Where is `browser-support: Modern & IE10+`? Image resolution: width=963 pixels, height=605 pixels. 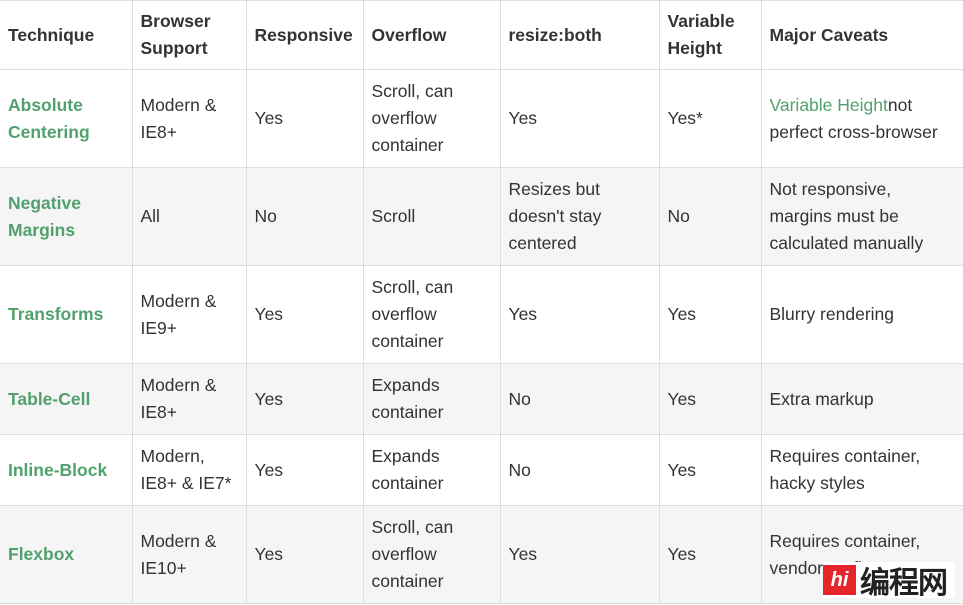
browser-support: Modern & IE10+ is located at coordinates (189, 554).